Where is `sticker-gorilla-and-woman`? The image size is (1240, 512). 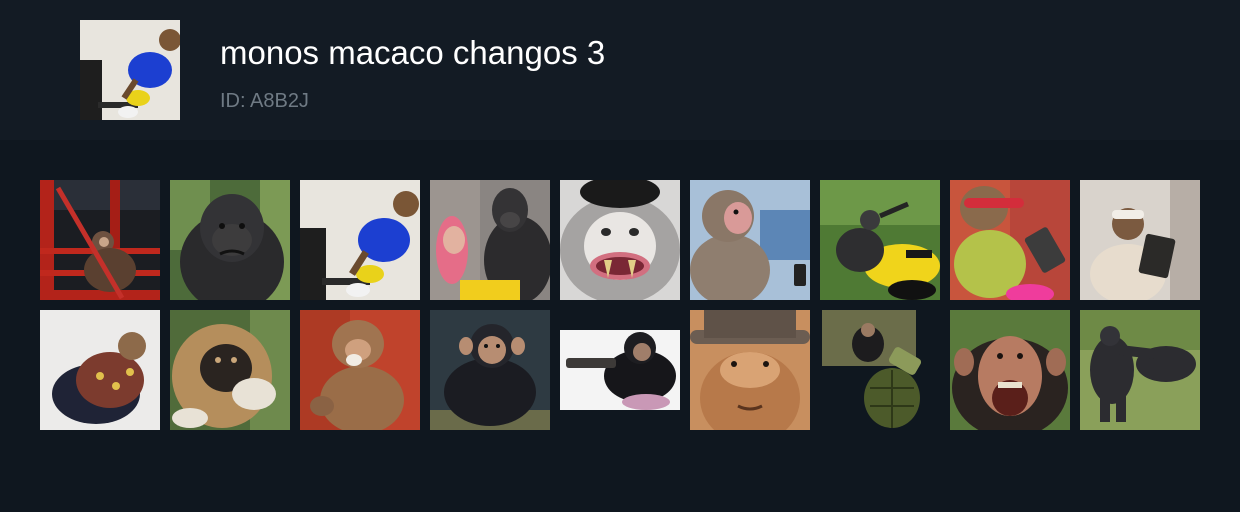
sticker-gorilla-and-woman is located at coordinates (490, 240).